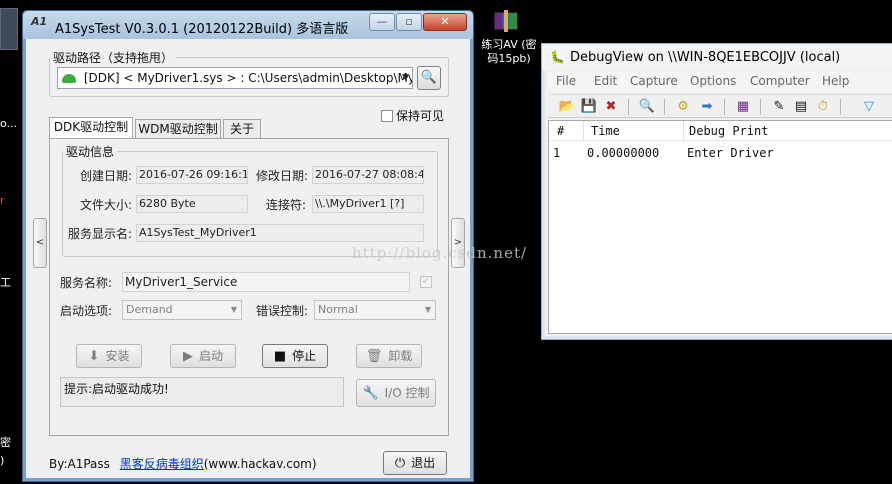 Image resolution: width=892 pixels, height=484 pixels. I want to click on close-button: ✕, so click(445, 22).